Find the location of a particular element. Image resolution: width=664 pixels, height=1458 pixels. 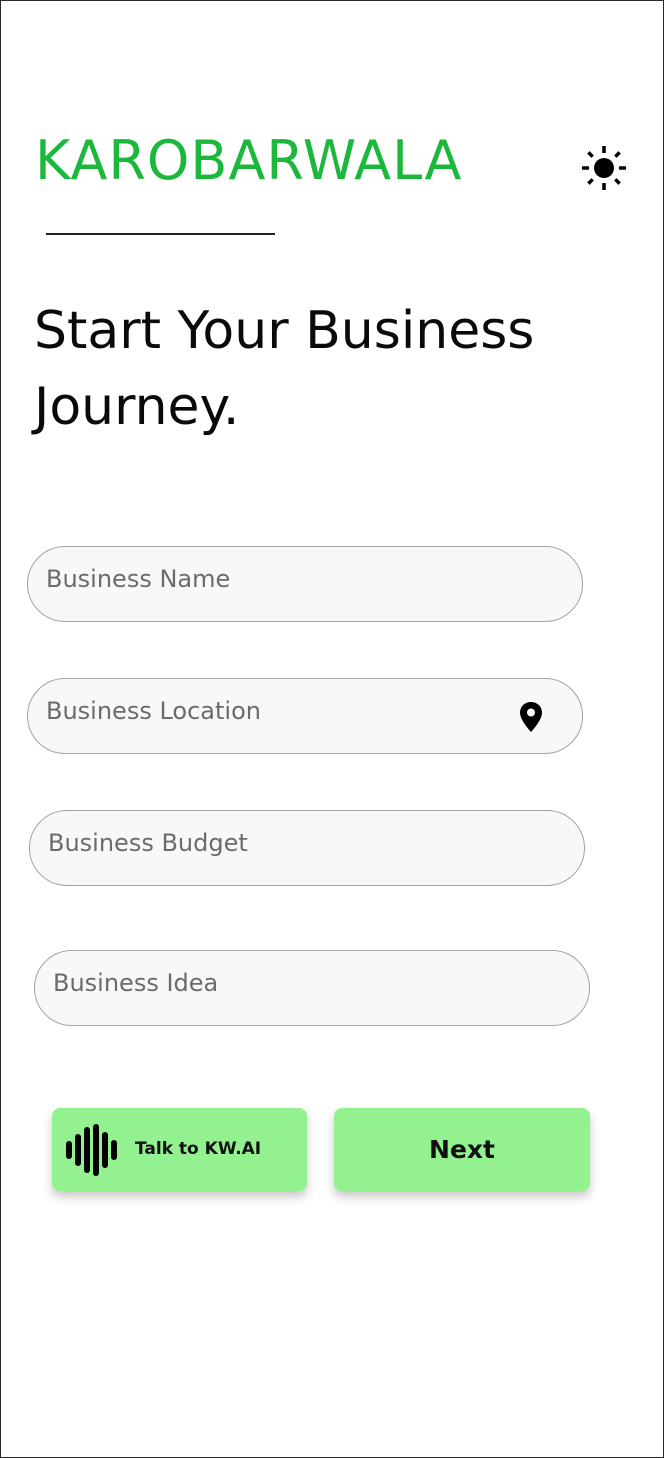

theme-toggle-button is located at coordinates (604, 168).